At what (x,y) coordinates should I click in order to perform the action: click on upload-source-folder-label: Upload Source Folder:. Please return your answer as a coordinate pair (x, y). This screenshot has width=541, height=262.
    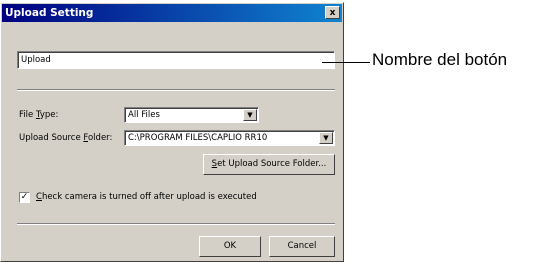
    Looking at the image, I should click on (66, 138).